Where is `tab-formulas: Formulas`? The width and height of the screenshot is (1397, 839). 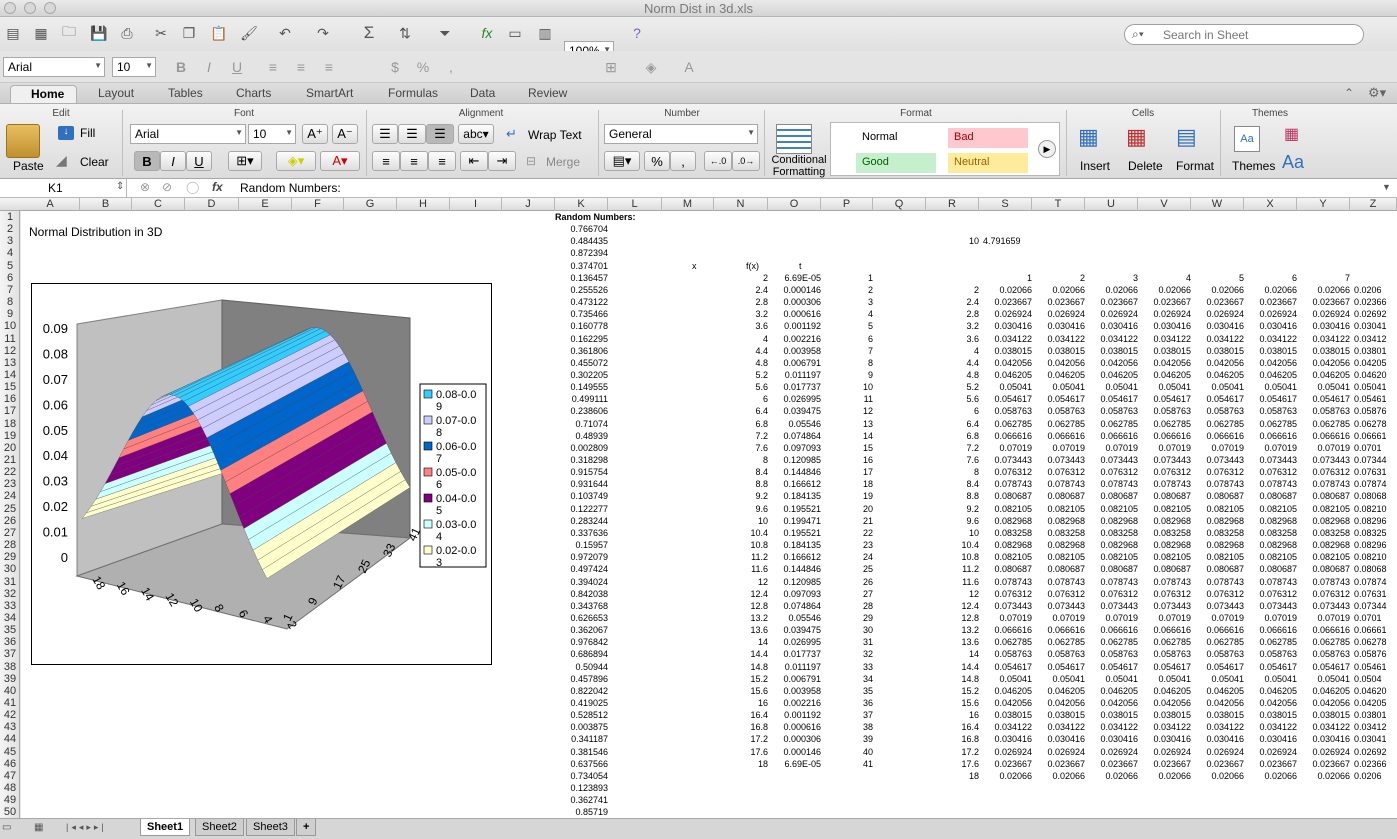 tab-formulas: Formulas is located at coordinates (413, 94).